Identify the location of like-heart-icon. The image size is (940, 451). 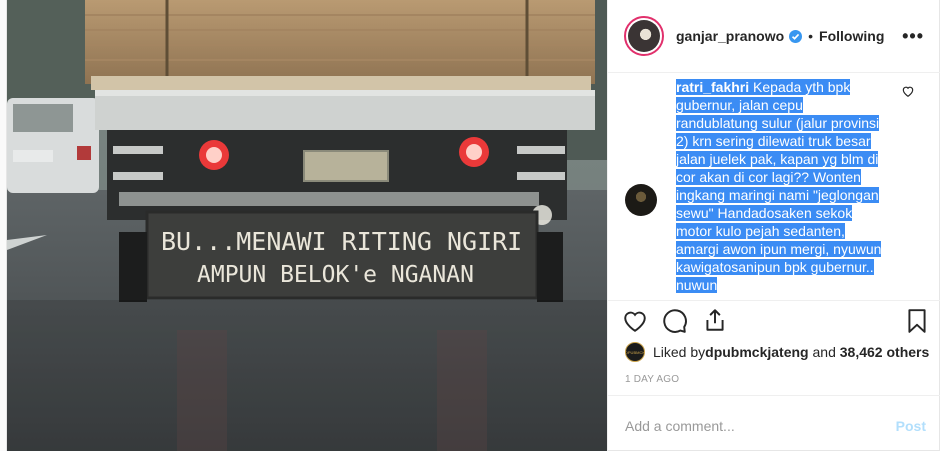
(635, 321).